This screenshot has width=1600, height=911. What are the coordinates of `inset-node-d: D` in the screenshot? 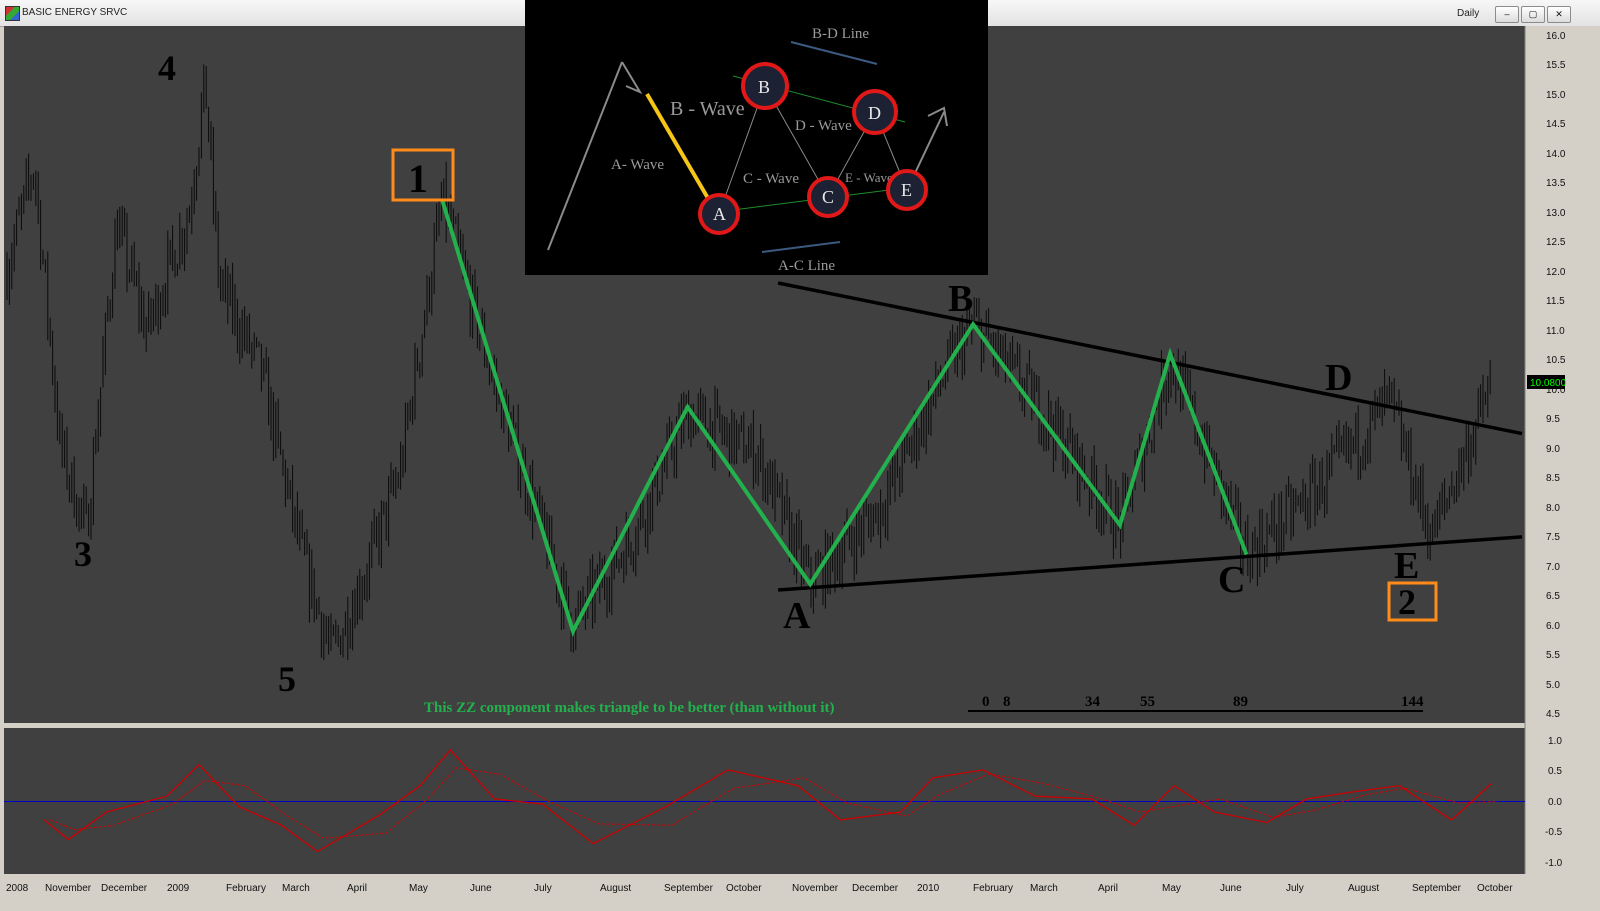 It's located at (875, 112).